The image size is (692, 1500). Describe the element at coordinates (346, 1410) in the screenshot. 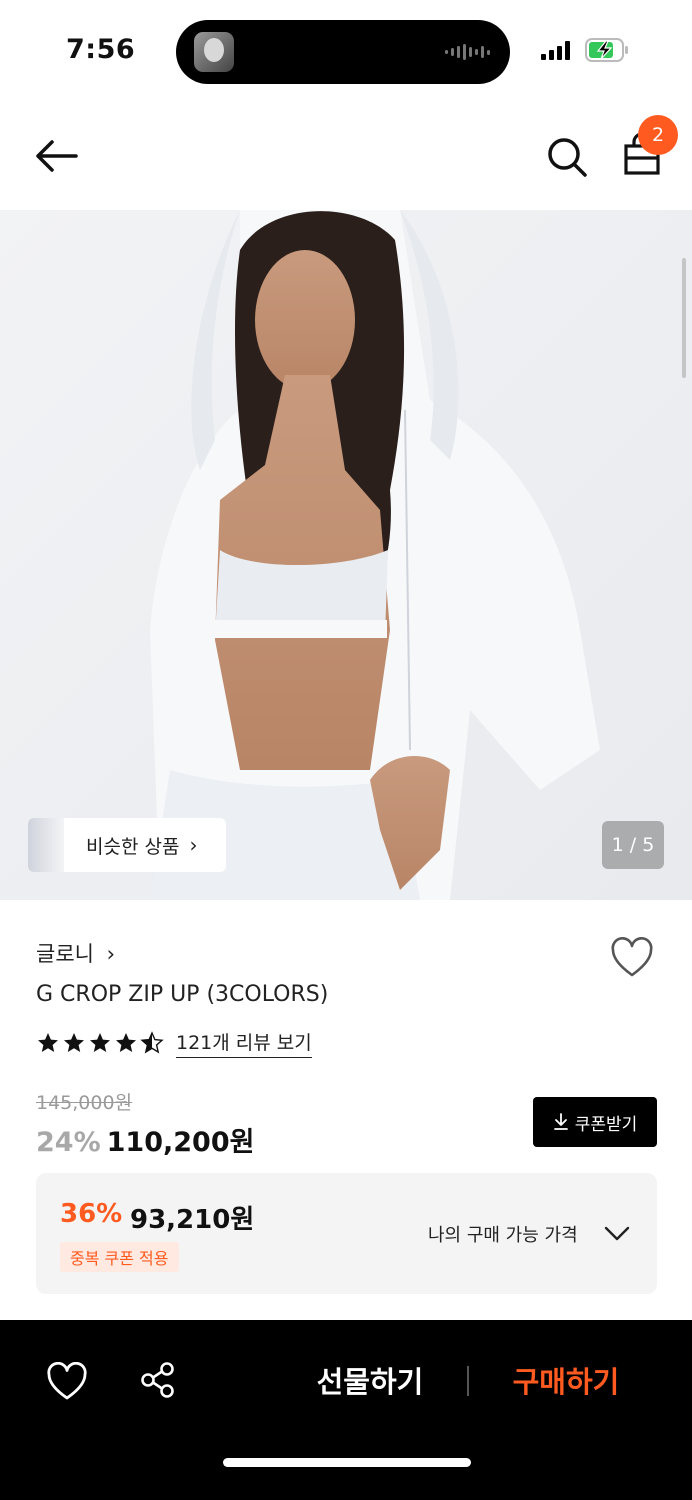

I see `bottom-action-bar: 선물하기 구매하기` at that location.